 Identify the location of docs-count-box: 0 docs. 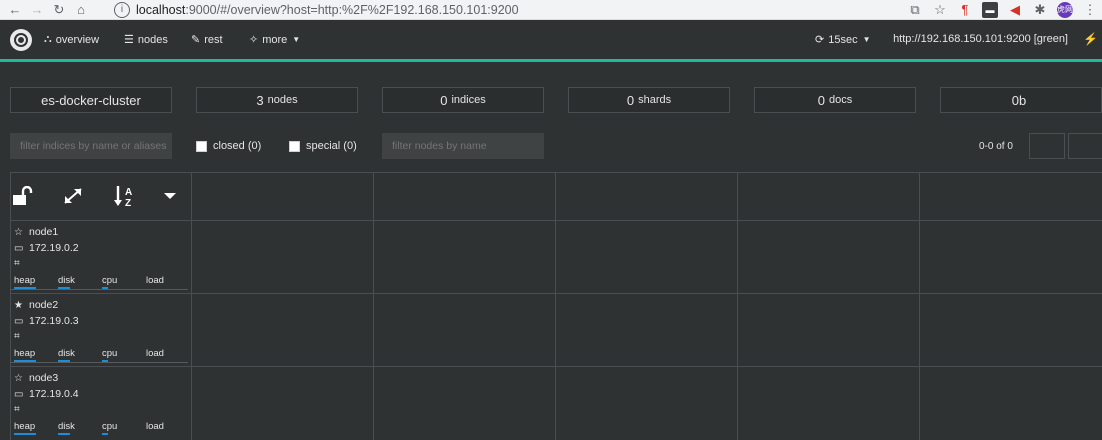
(835, 100).